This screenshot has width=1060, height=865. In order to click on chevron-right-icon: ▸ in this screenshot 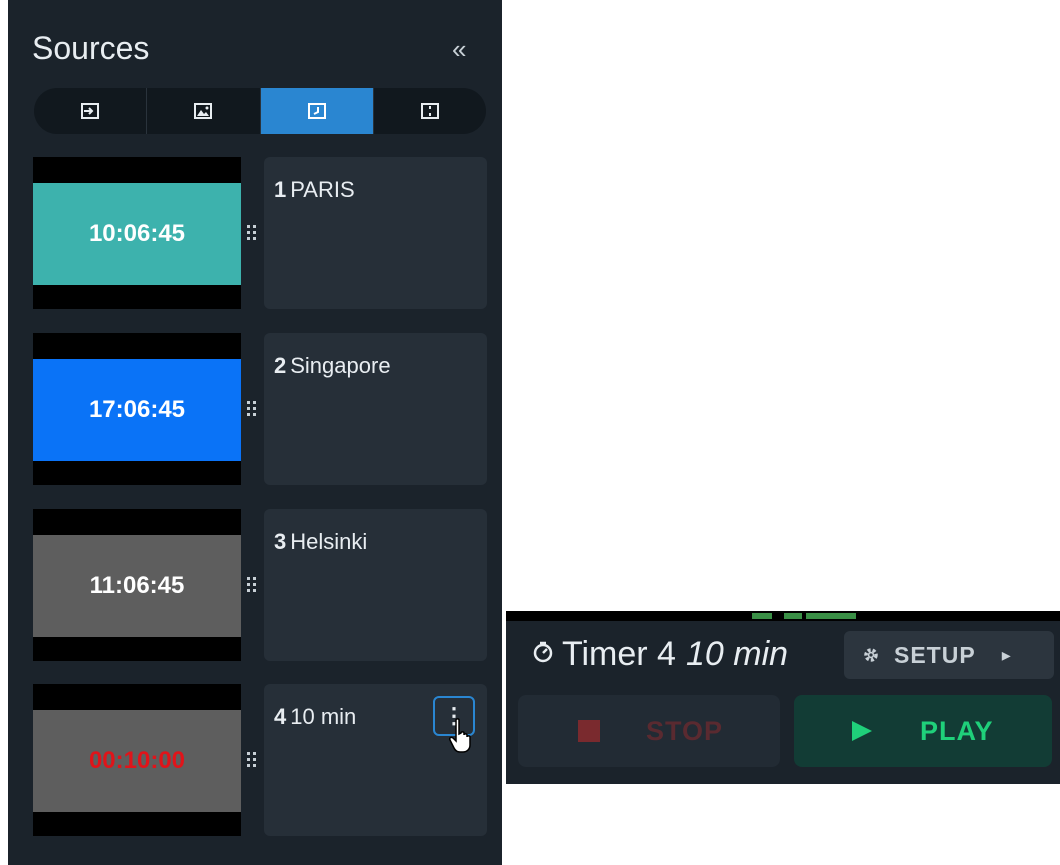, I will do `click(1006, 654)`.